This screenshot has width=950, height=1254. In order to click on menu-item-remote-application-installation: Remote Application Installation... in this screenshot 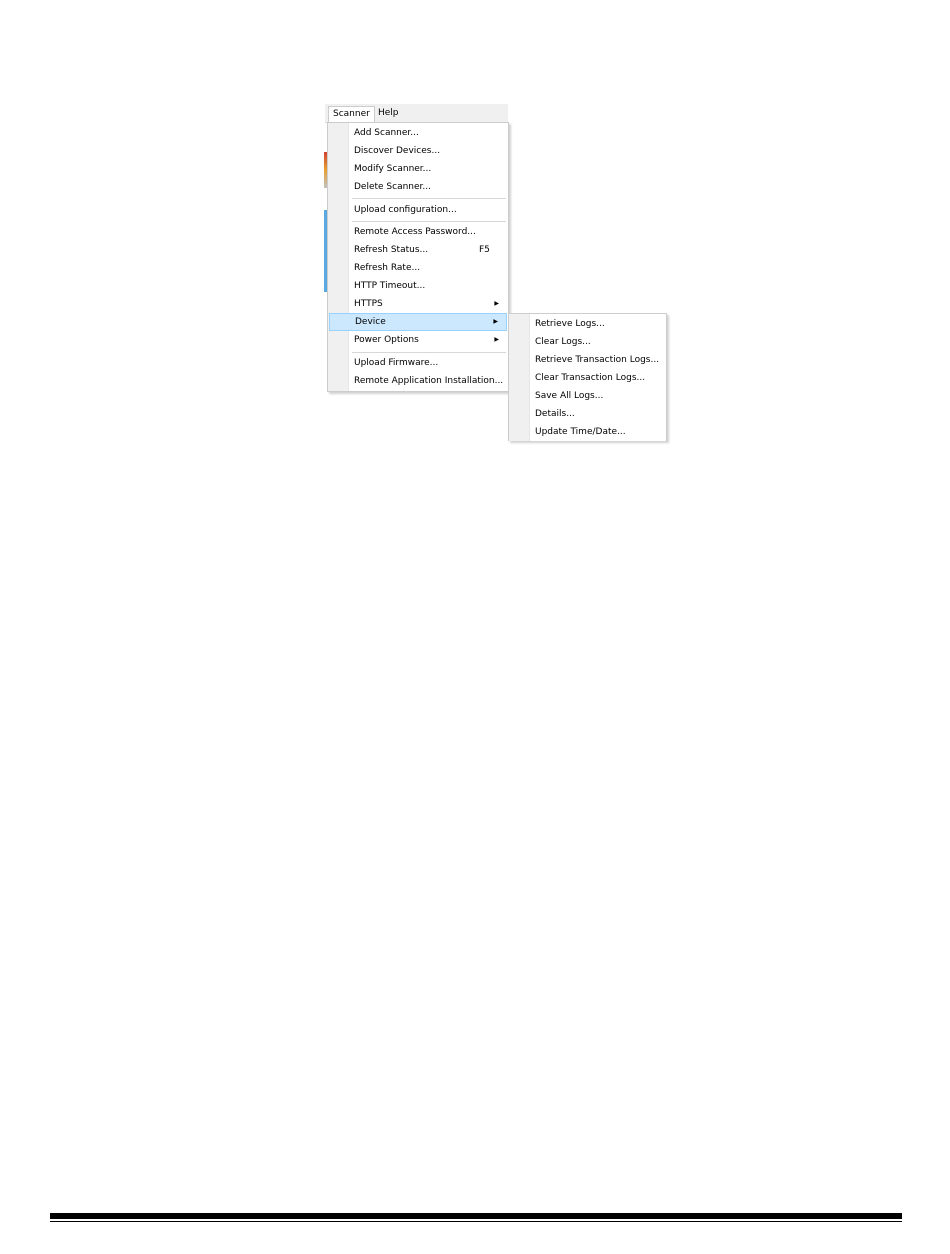, I will do `click(418, 381)`.